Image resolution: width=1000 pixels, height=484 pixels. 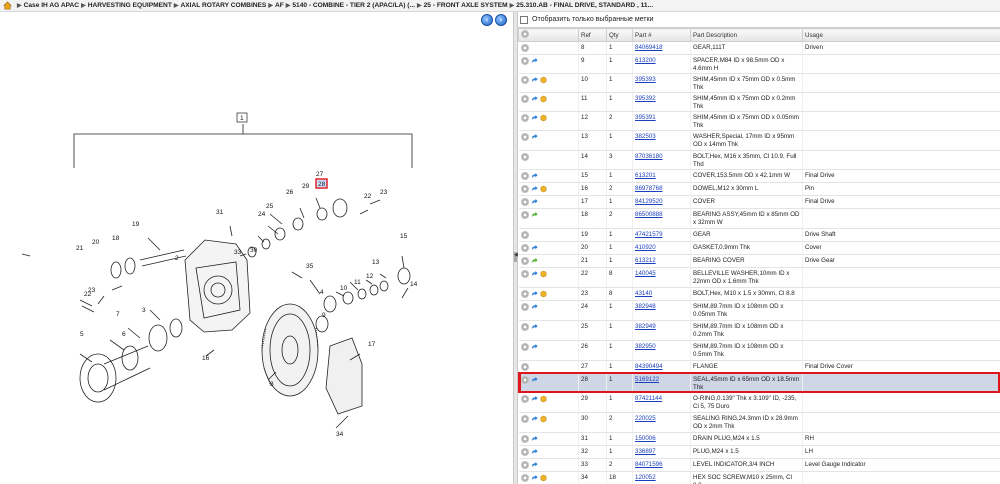 What do you see at coordinates (592, 35) in the screenshot?
I see `column-header-ref: Ref` at bounding box center [592, 35].